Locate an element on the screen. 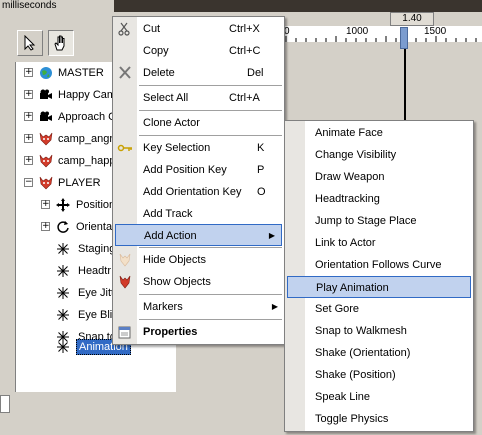 This screenshot has width=482, height=435. menu-shortcut: O is located at coordinates (261, 192).